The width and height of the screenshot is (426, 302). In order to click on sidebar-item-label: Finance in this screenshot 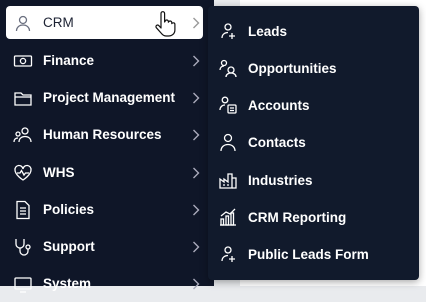, I will do `click(69, 60)`.